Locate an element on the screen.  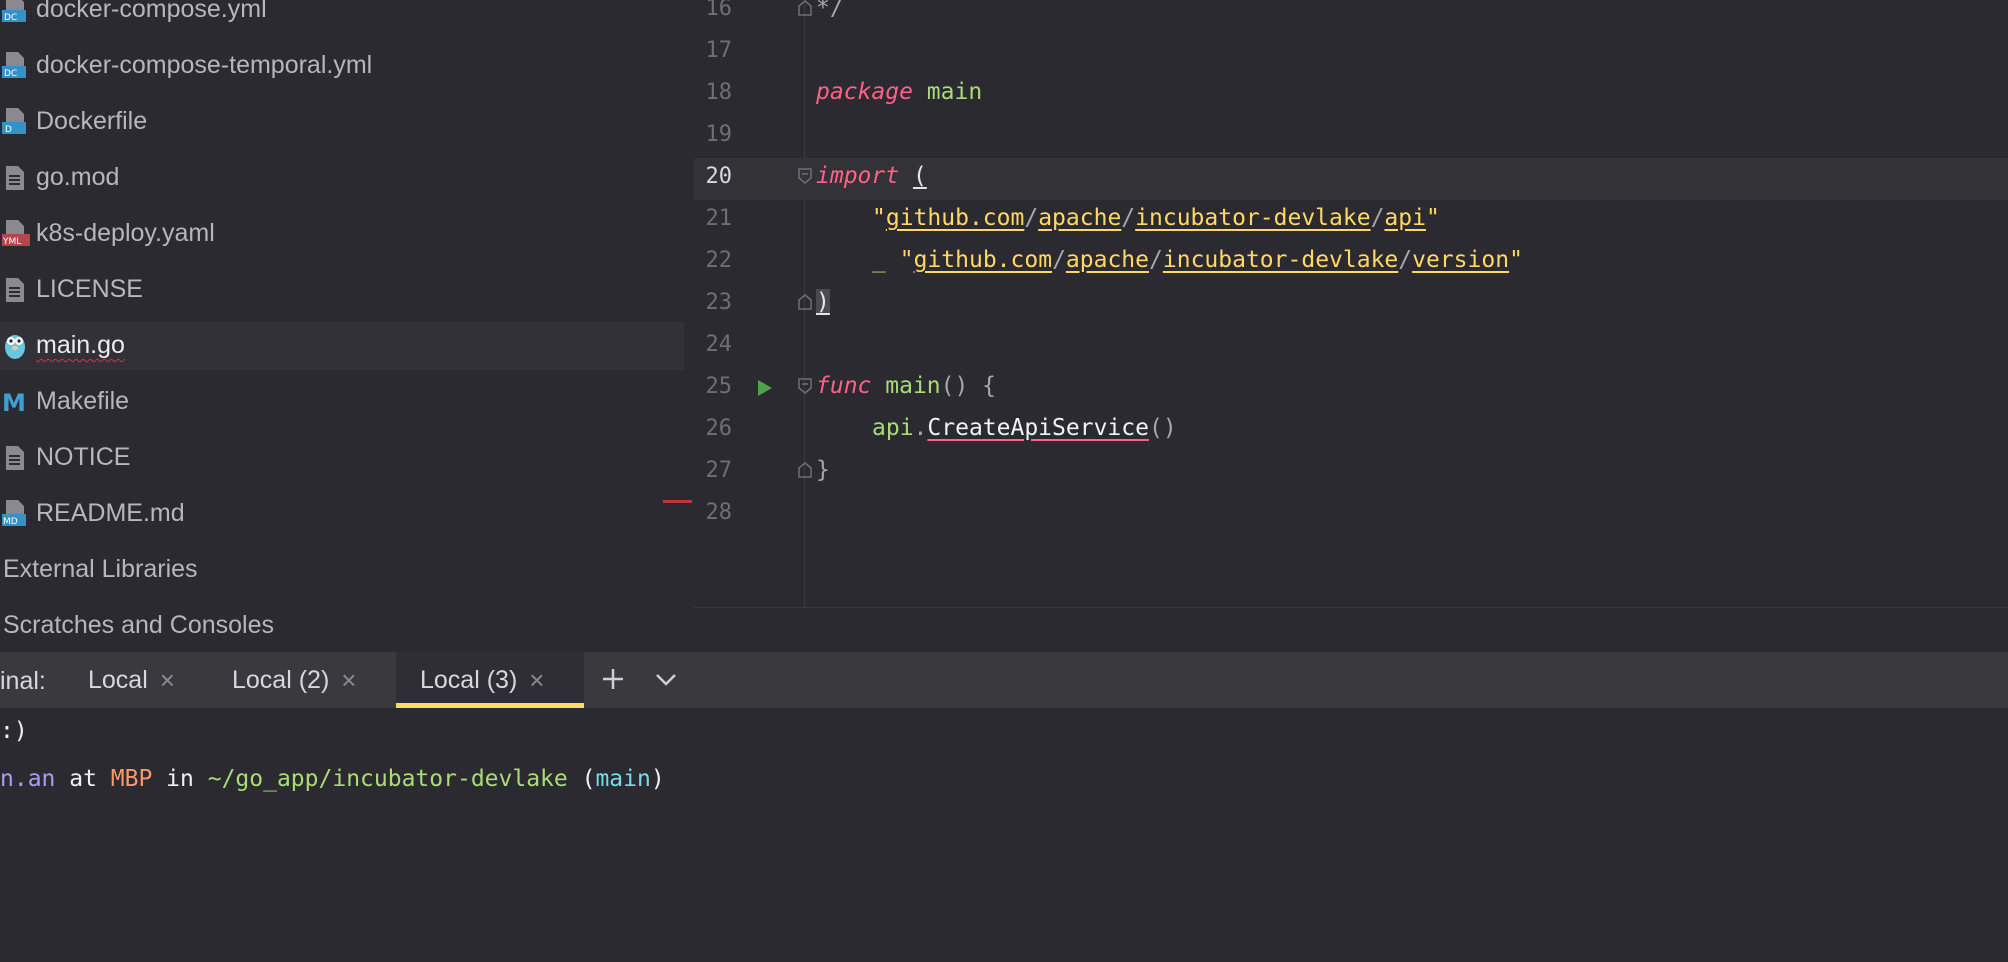
tree-item-scratches-and-consoles: Scratches and Consoles is located at coordinates (342, 626).